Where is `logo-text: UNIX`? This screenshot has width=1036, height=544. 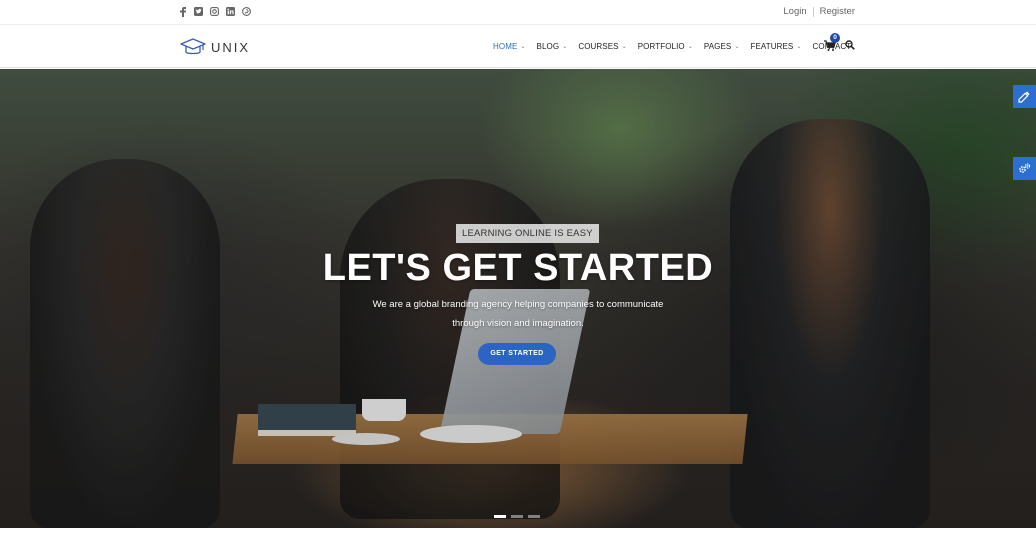
logo-text: UNIX is located at coordinates (231, 47).